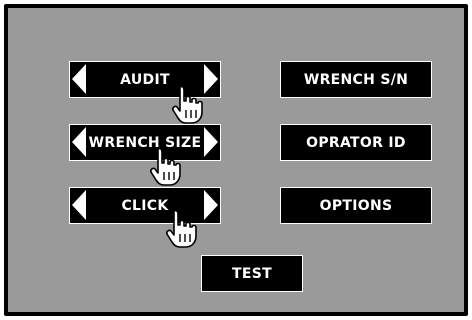 The width and height of the screenshot is (472, 320). I want to click on wrench-size-label: WRENCH SIZE, so click(145, 142).